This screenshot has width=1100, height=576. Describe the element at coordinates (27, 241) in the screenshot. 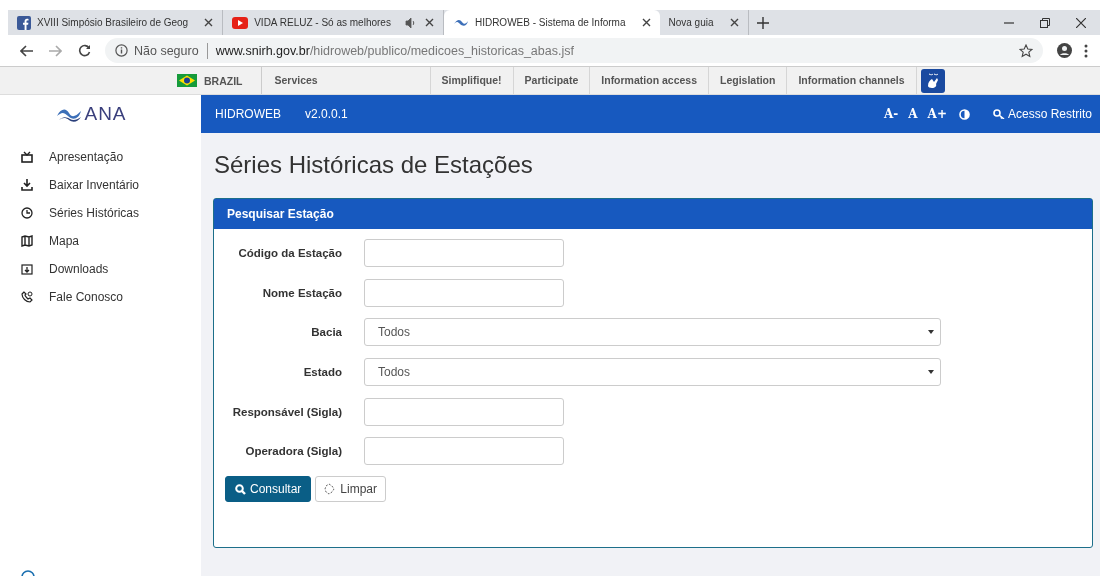

I see `map-icon` at that location.